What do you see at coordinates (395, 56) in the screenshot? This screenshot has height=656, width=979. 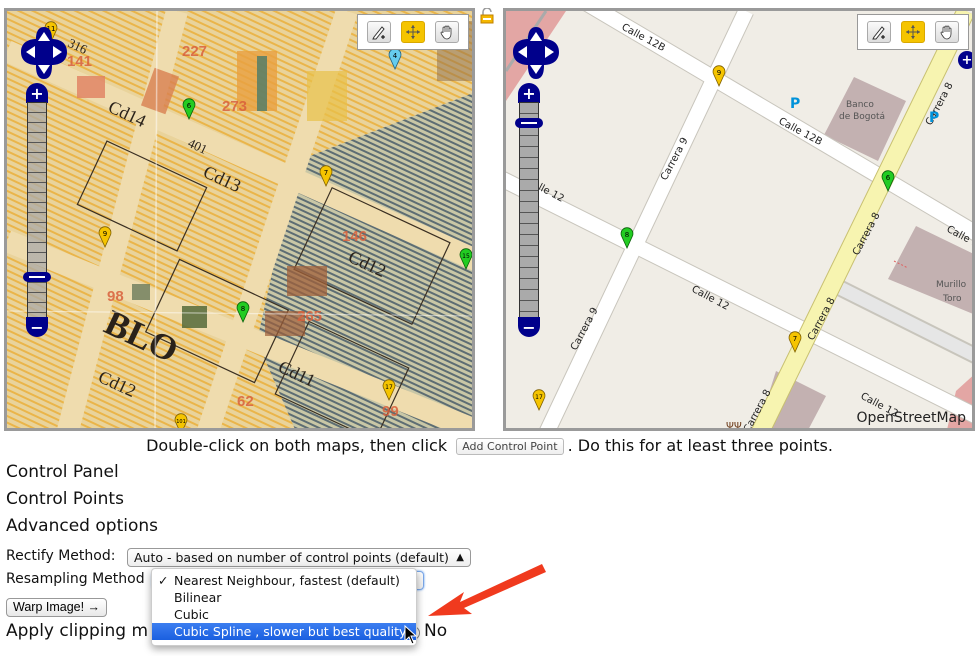 I see `svg-text: 4` at bounding box center [395, 56].